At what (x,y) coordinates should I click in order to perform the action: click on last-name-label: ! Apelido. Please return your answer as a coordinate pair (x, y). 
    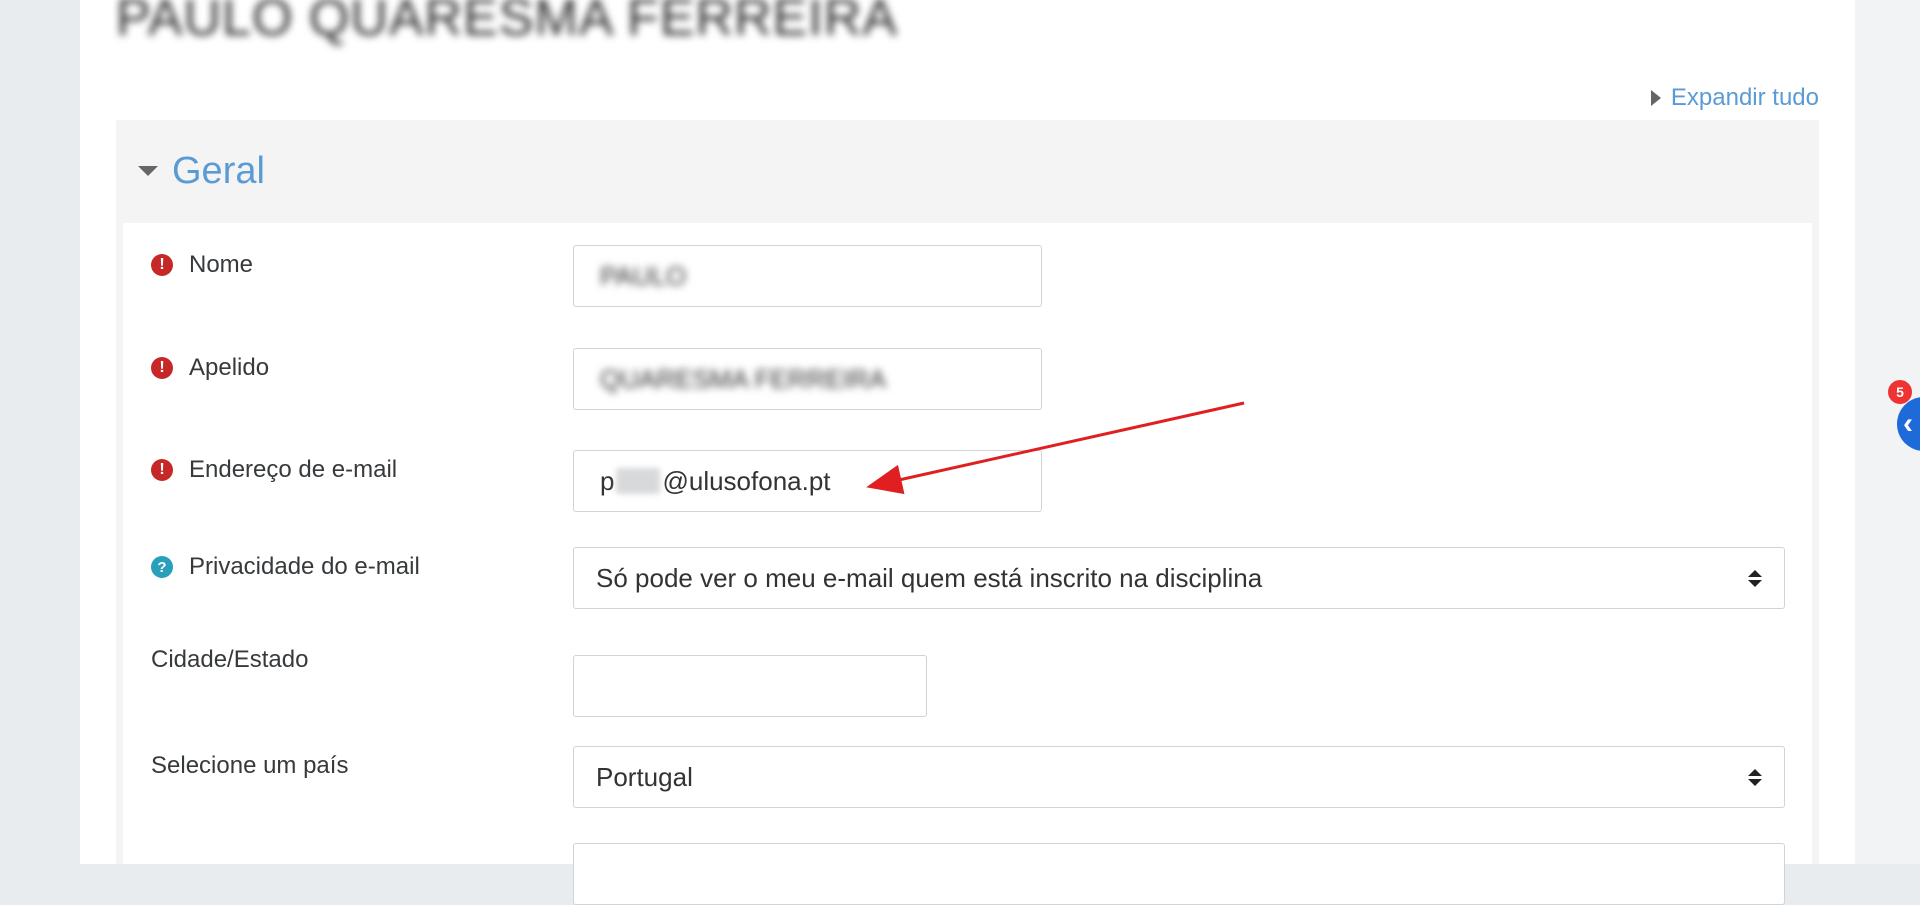
    Looking at the image, I should click on (210, 368).